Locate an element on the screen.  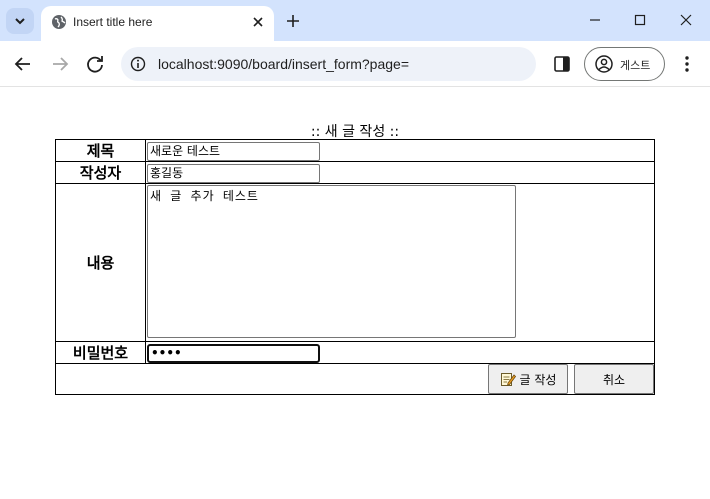
active-tab: Insert title here is located at coordinates (157, 23).